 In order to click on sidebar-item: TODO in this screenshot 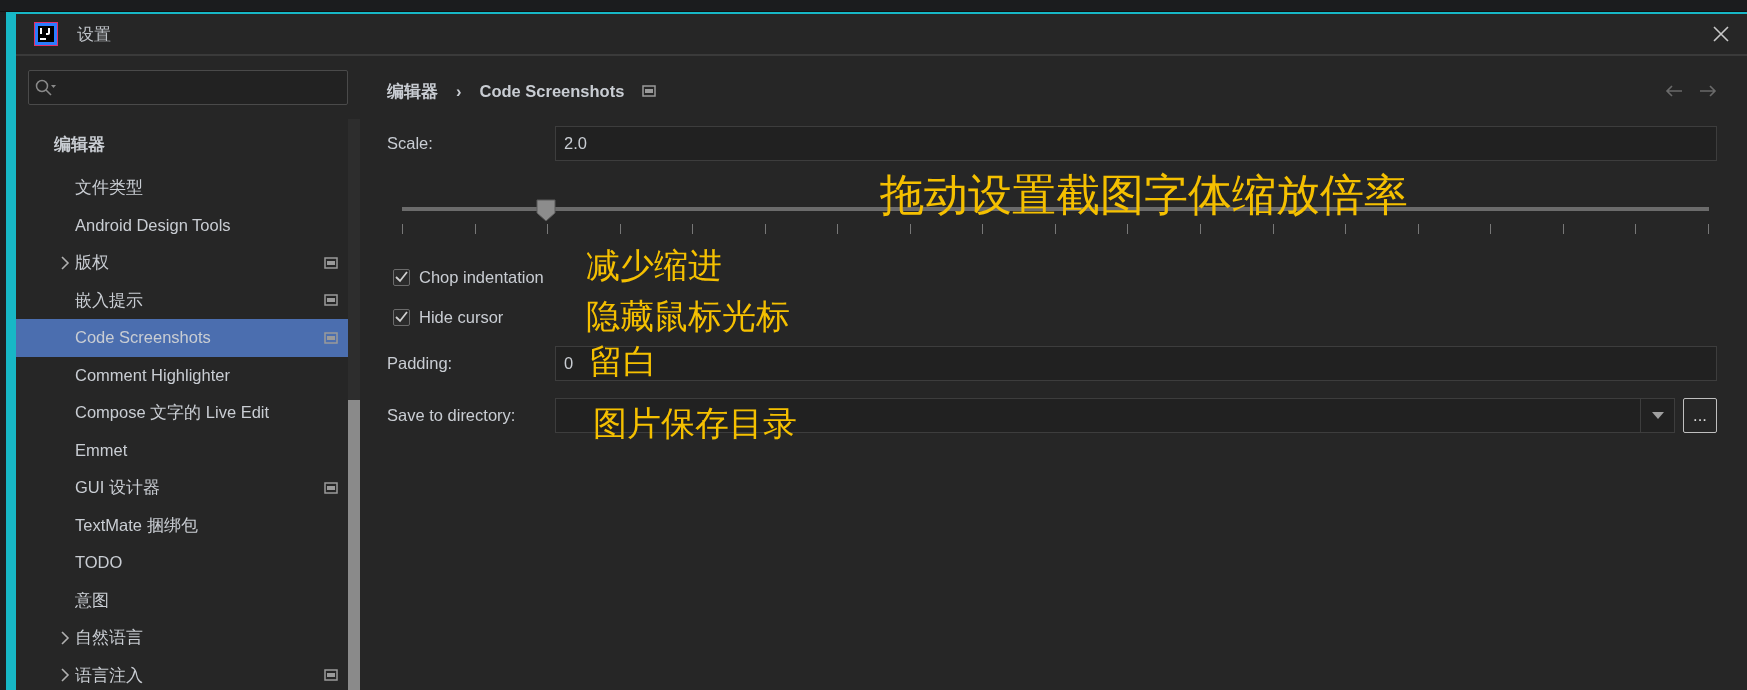, I will do `click(182, 563)`.